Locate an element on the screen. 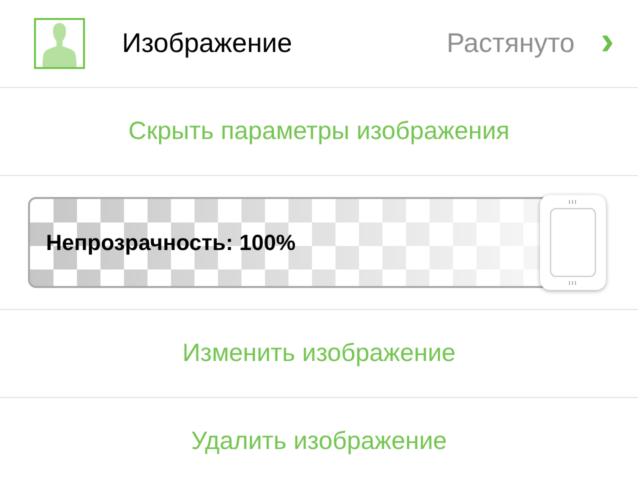  avatar-icon is located at coordinates (59, 43).